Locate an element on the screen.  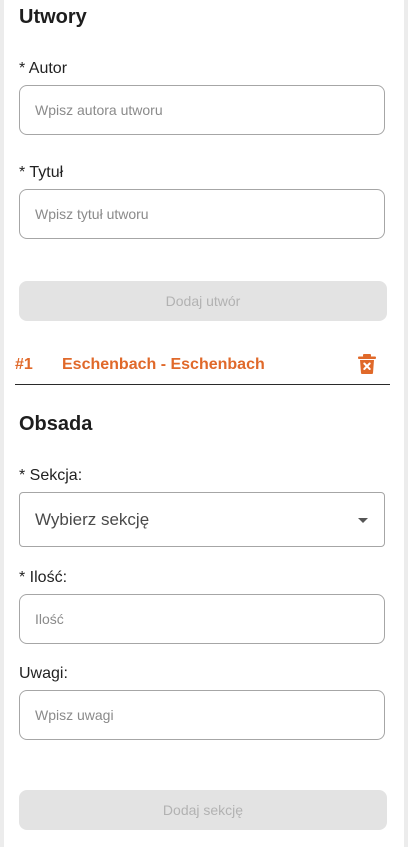
piece-title-input is located at coordinates (202, 214).